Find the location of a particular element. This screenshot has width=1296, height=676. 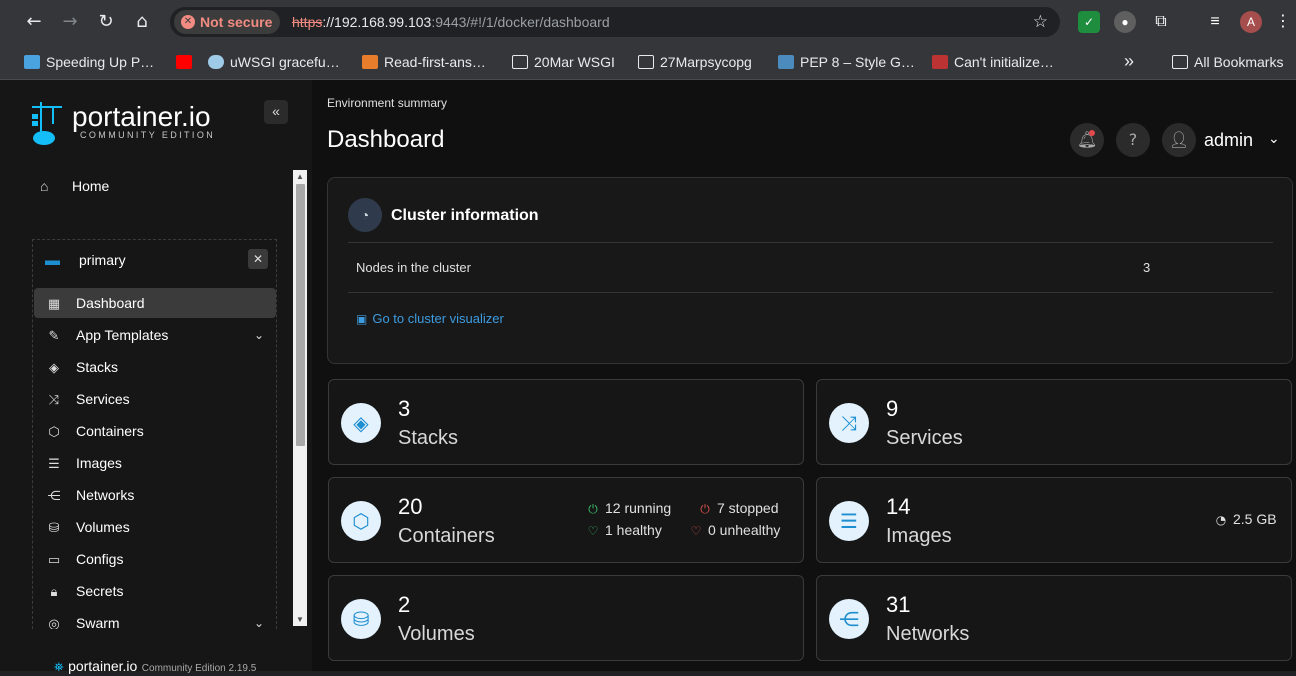

profile-initial: A is located at coordinates (1250, 22).